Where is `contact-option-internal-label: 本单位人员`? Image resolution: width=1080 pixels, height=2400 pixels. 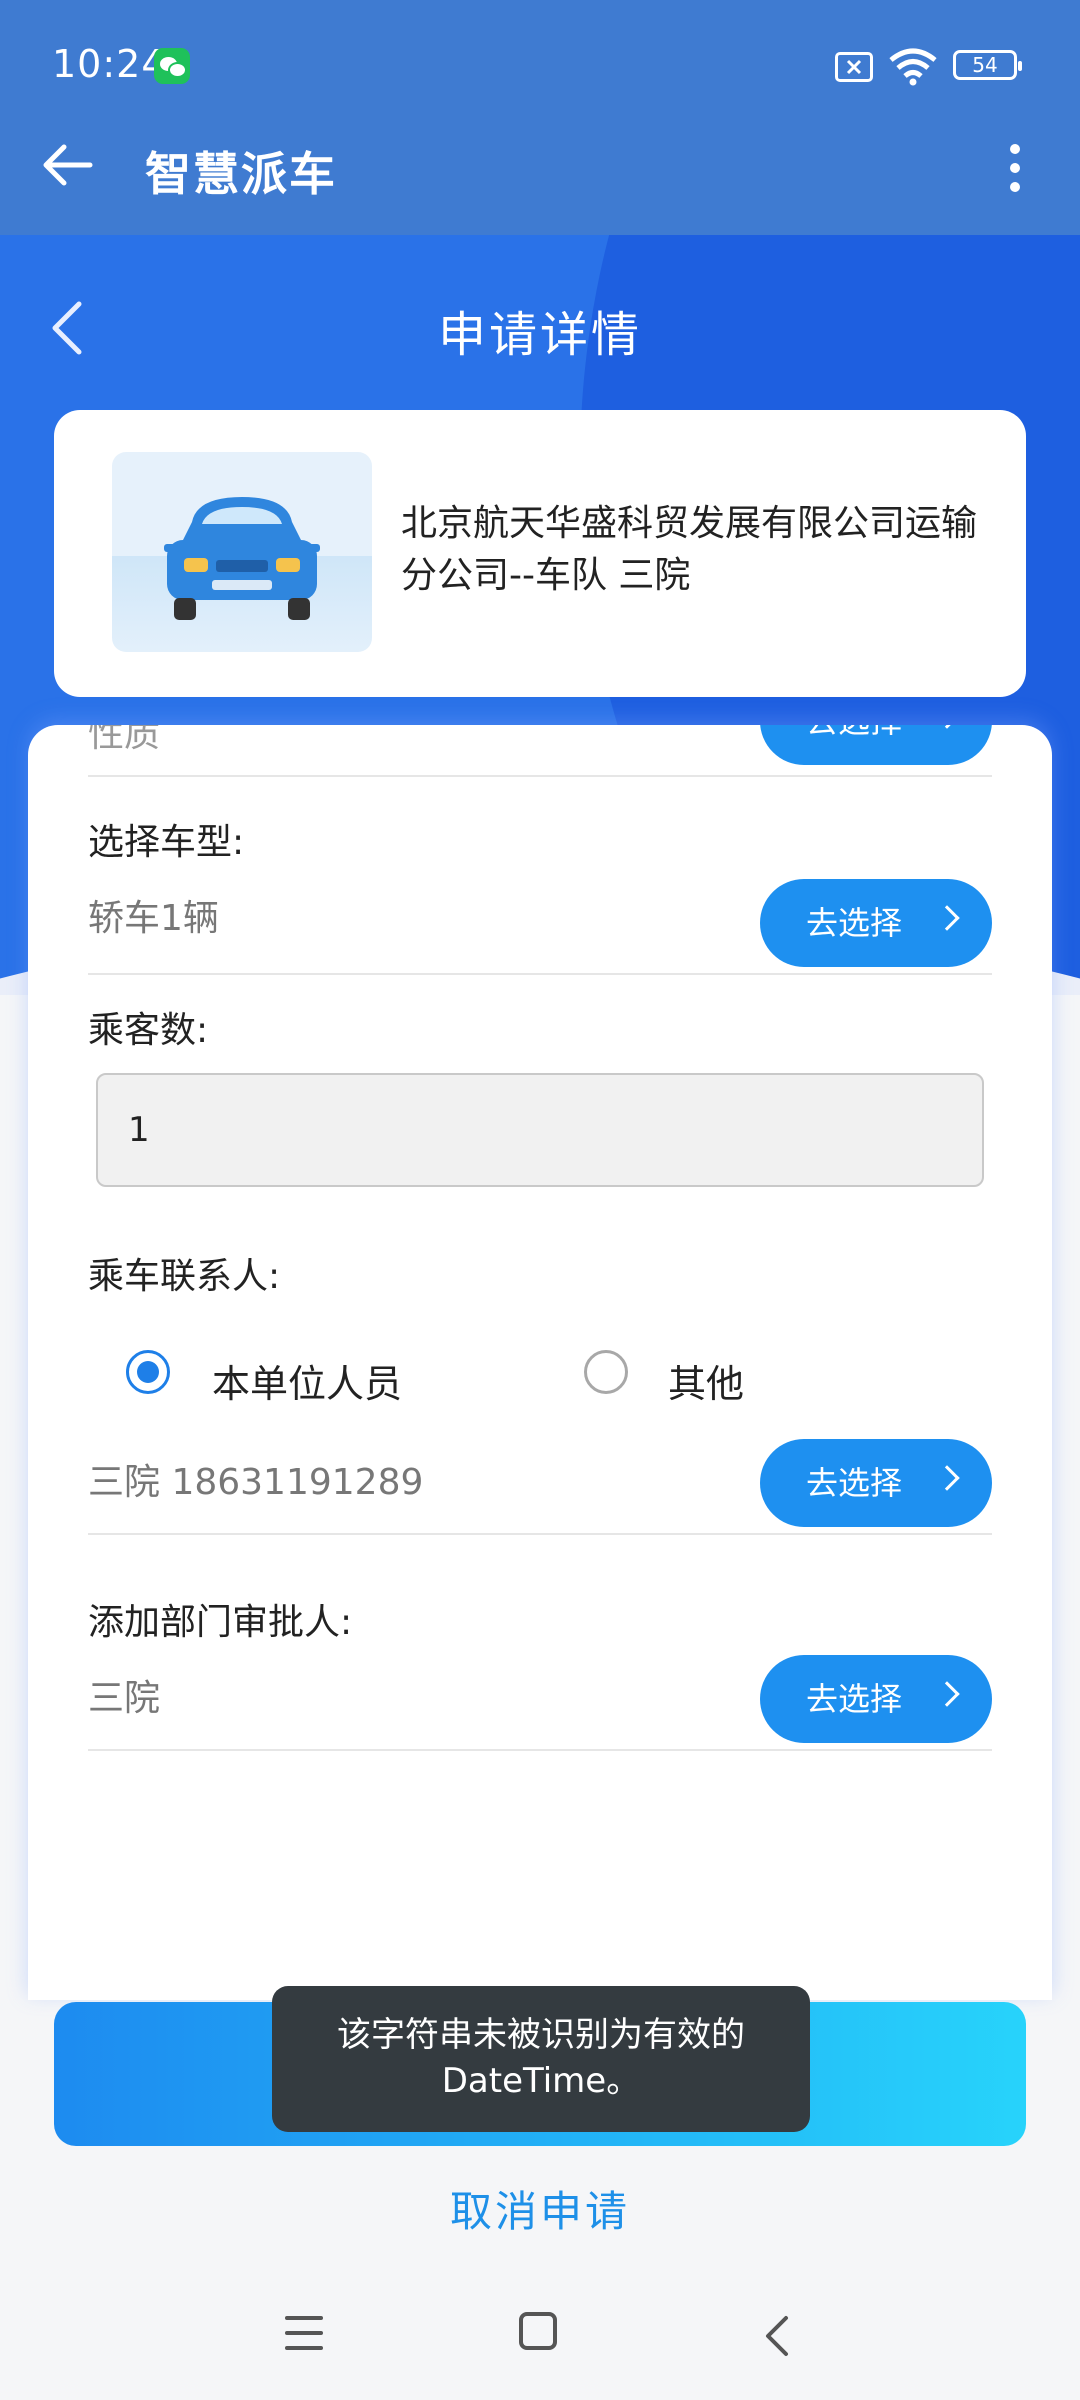 contact-option-internal-label: 本单位人员 is located at coordinates (307, 1380).